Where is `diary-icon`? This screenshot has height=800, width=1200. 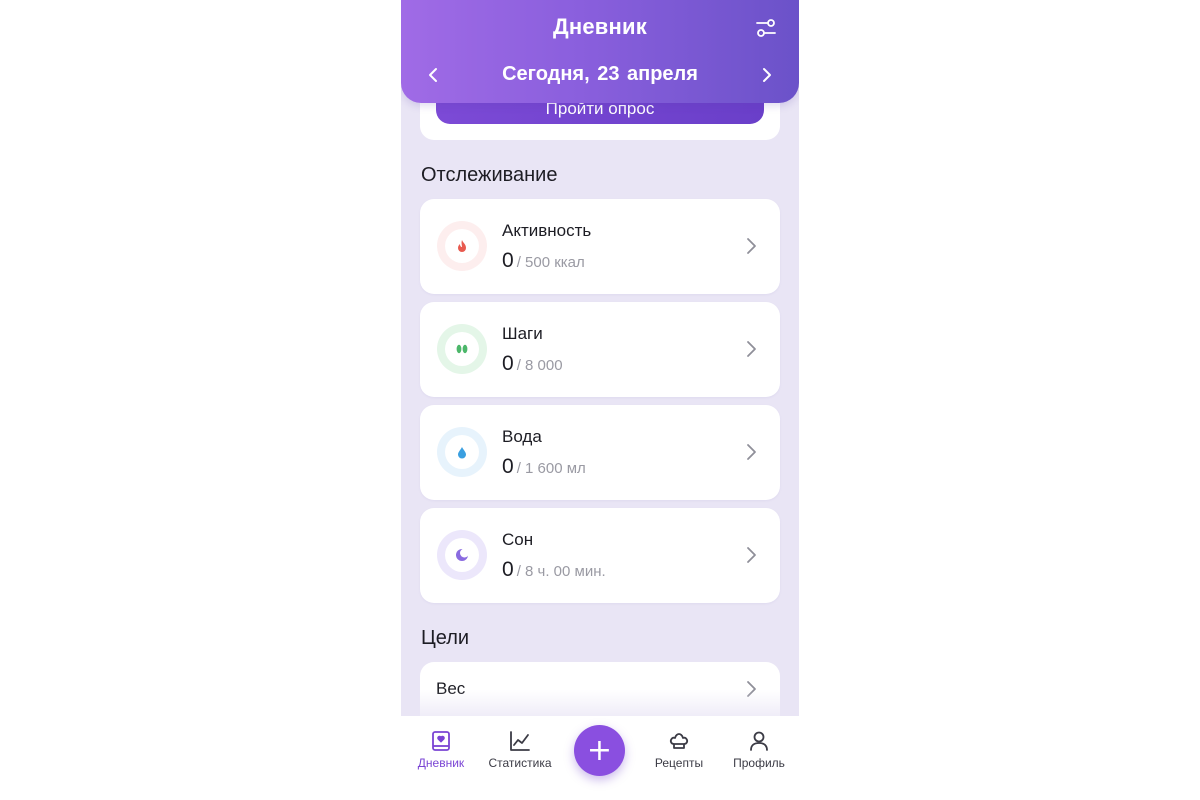 diary-icon is located at coordinates (441, 741).